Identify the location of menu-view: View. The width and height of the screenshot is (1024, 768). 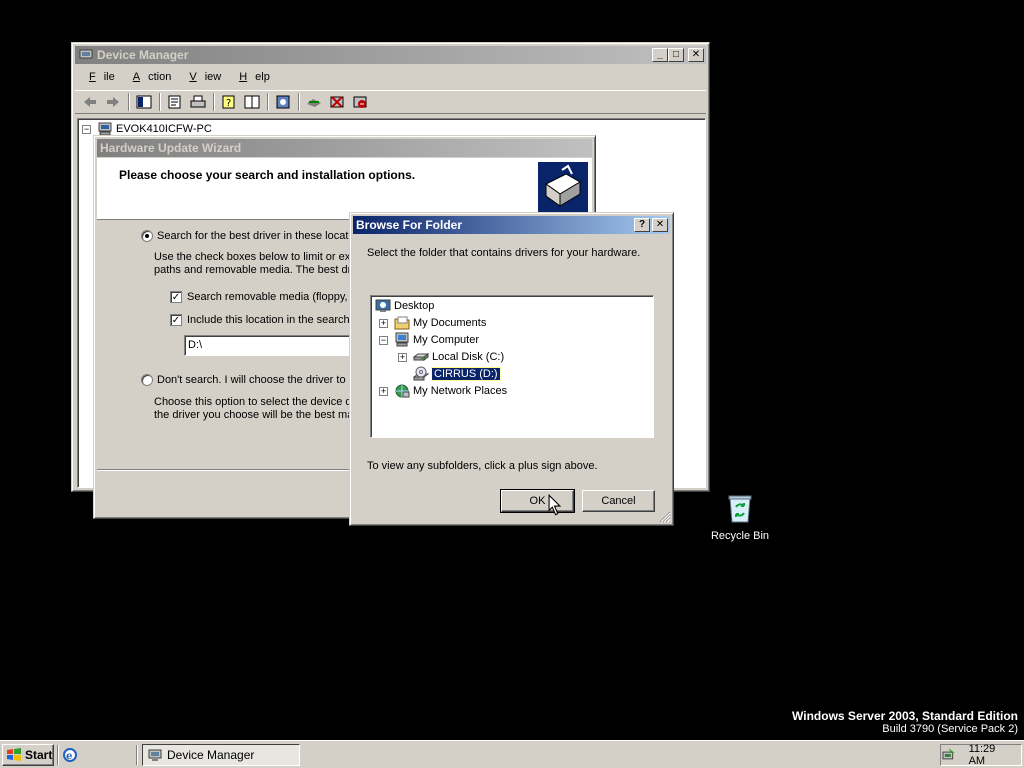
(202, 77).